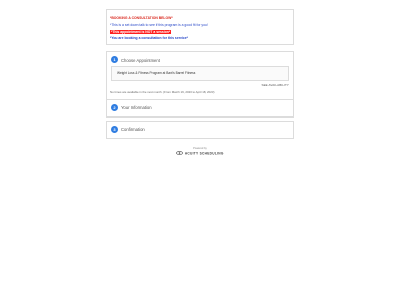 The width and height of the screenshot is (400, 300). Describe the element at coordinates (114, 129) in the screenshot. I see `step-number-badge: 3` at that location.